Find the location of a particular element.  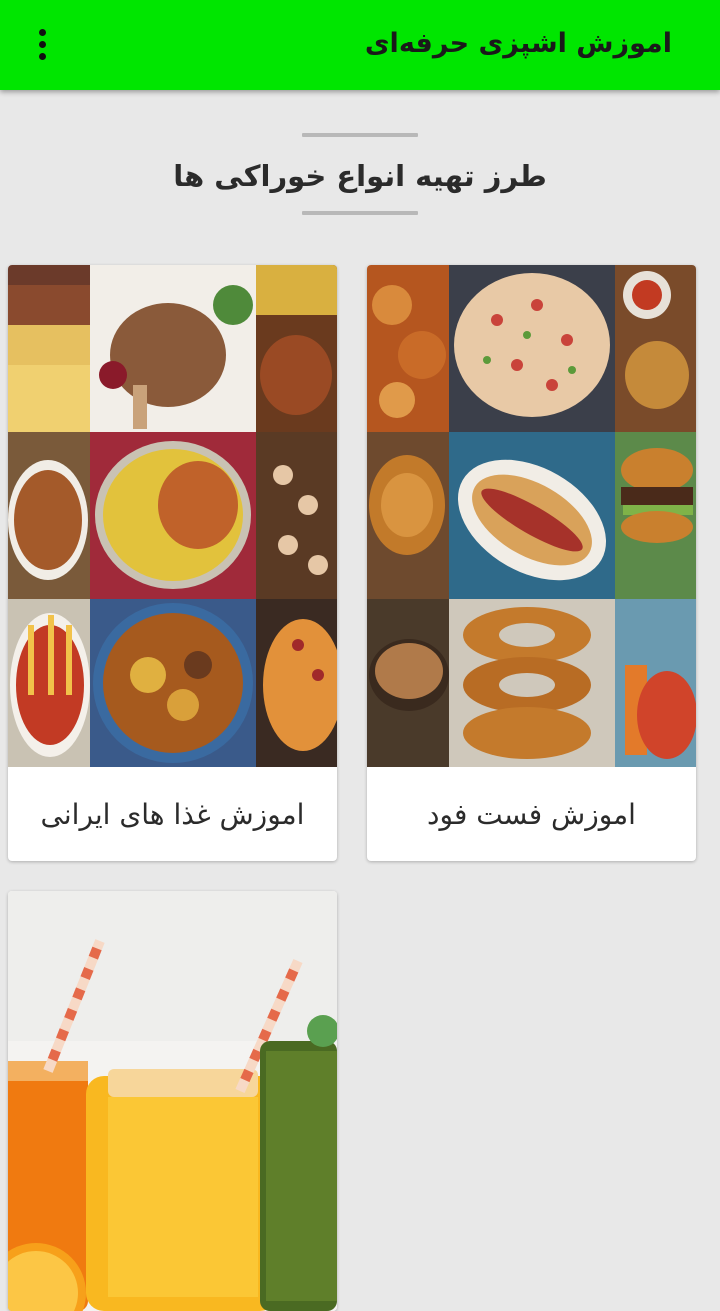

top-divider is located at coordinates (360, 135).